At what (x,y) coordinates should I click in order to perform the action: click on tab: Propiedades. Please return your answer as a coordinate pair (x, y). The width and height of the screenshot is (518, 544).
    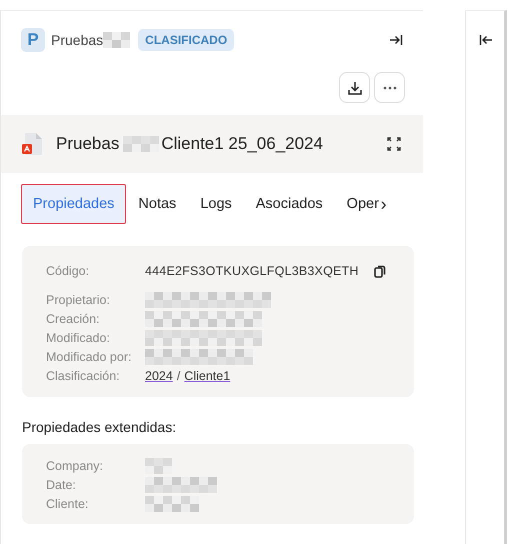
    Looking at the image, I should click on (73, 204).